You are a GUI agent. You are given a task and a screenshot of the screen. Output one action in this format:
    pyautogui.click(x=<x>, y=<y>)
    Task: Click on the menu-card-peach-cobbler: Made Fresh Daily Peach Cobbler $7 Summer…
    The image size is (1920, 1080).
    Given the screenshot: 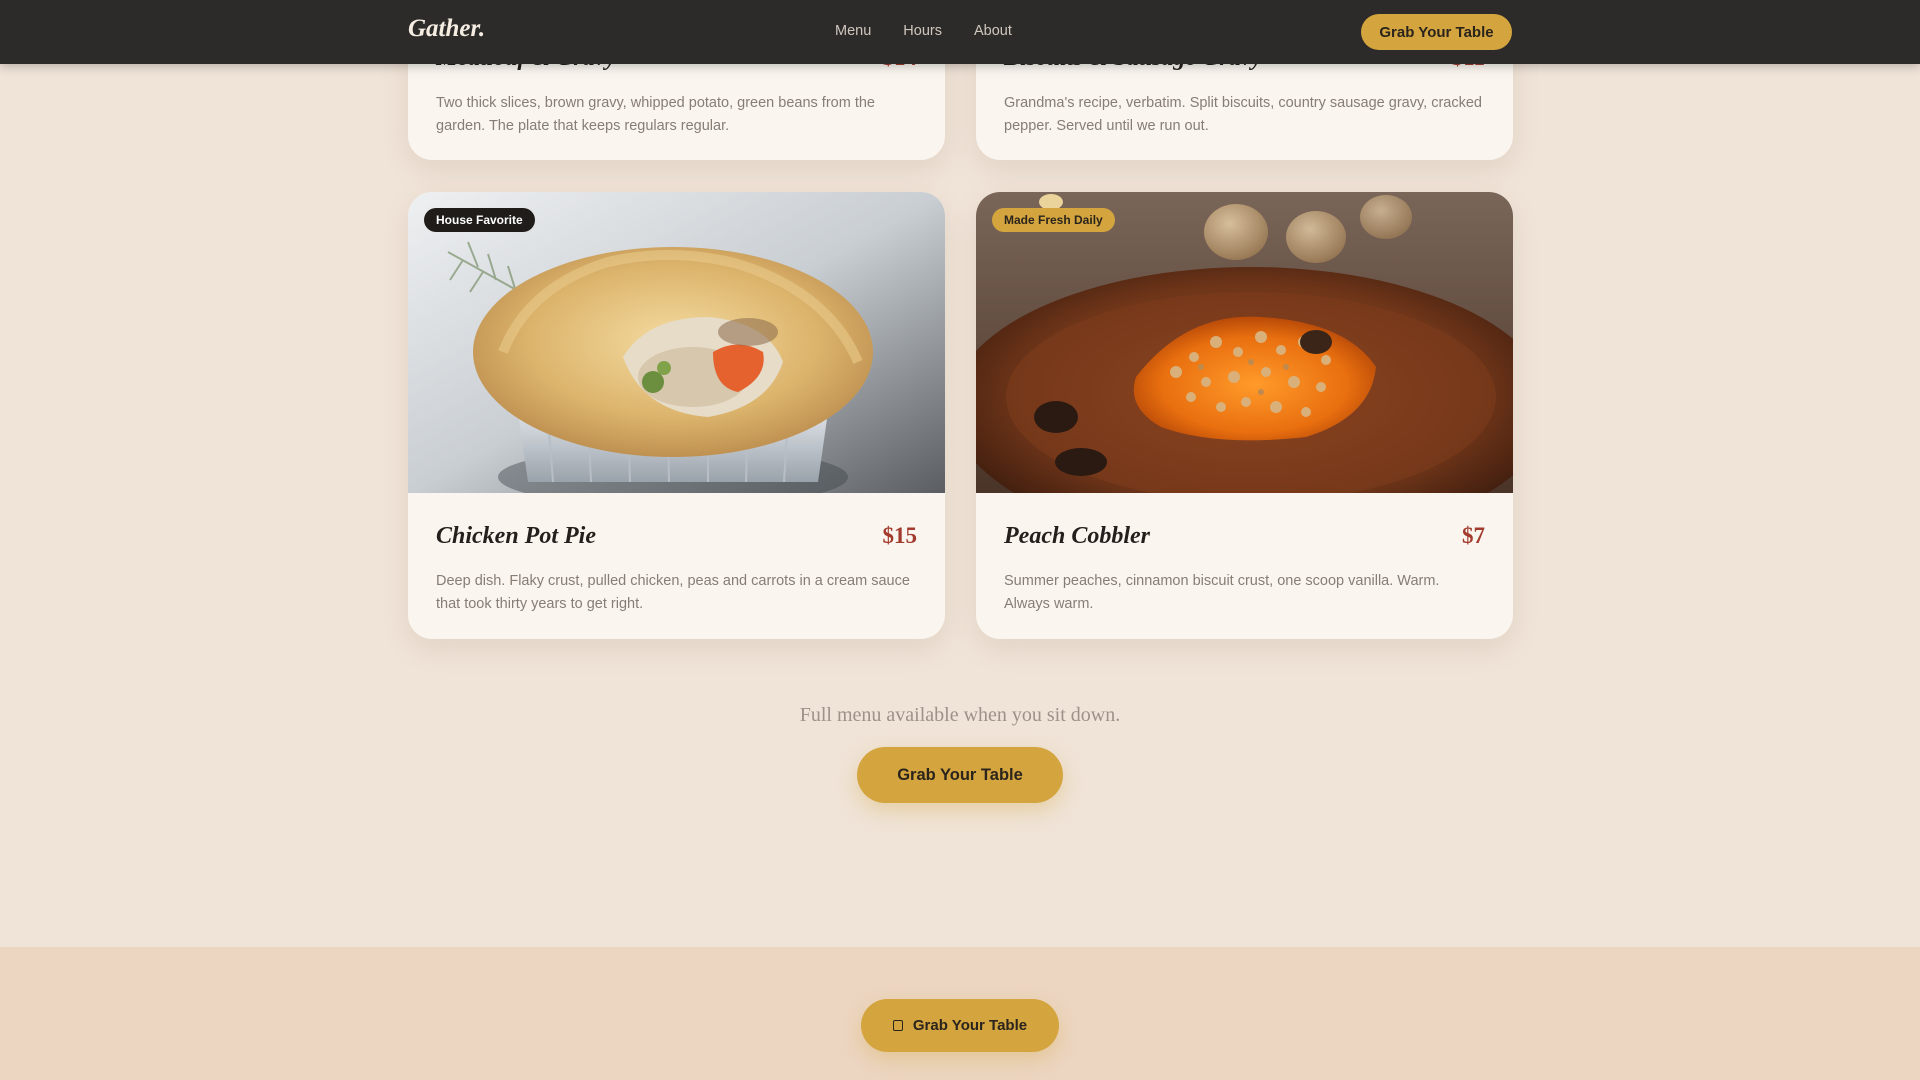 What is the action you would take?
    pyautogui.click(x=1244, y=415)
    